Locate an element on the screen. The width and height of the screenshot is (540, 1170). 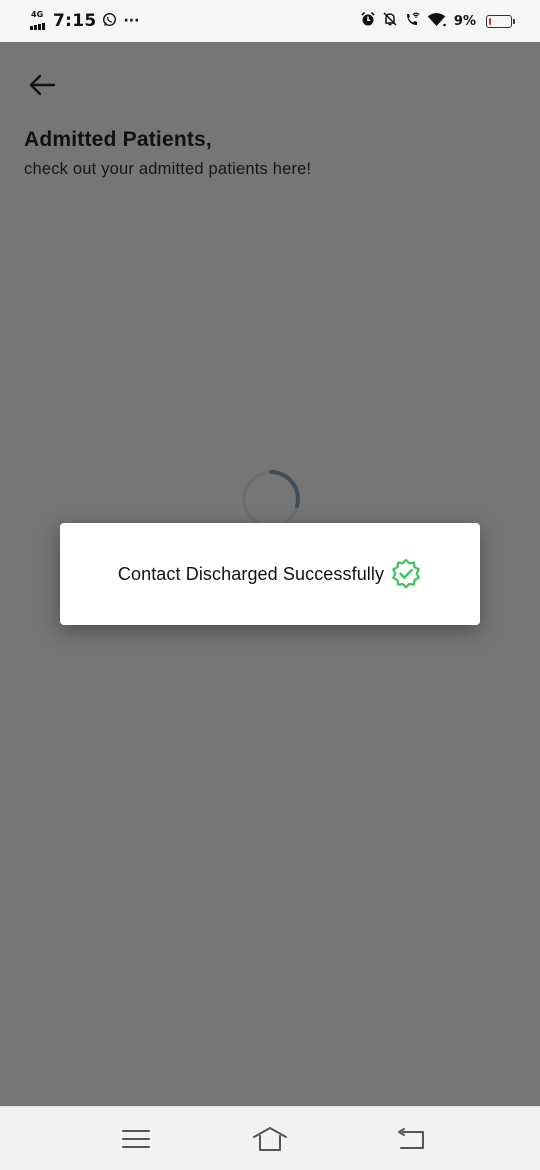
system-back-button is located at coordinates (412, 1139).